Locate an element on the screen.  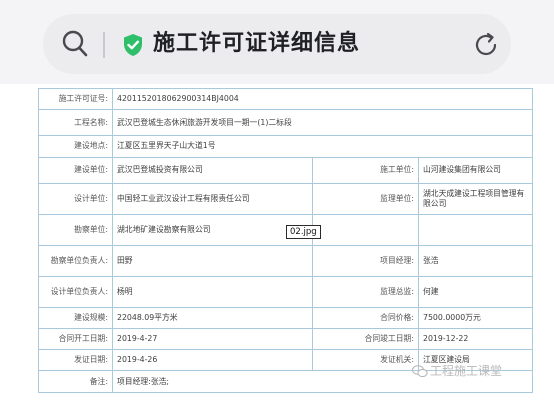
table-row: 施工许可证号: 420115201806290031​4BJ4004 is located at coordinates (286, 99).